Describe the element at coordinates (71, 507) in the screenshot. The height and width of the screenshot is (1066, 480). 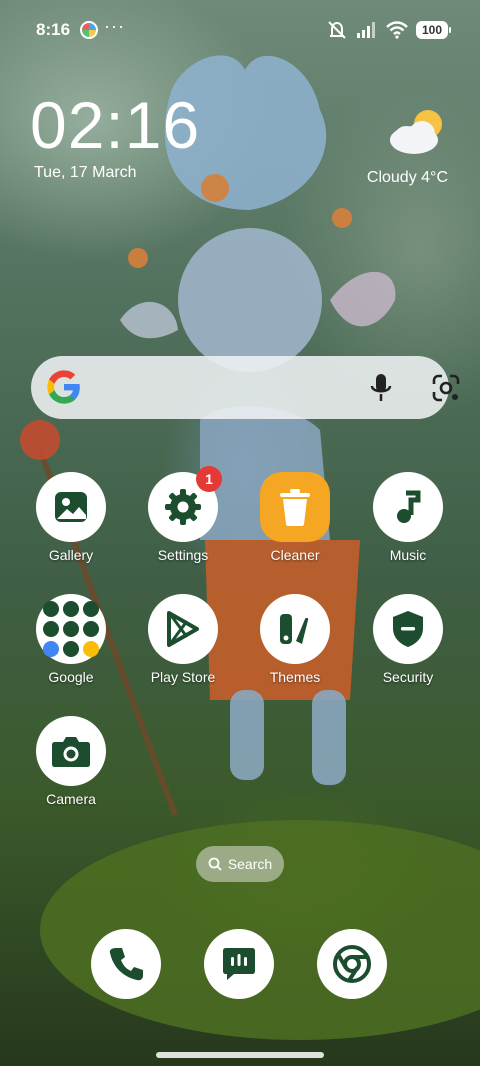
I see `gallery-icon` at that location.